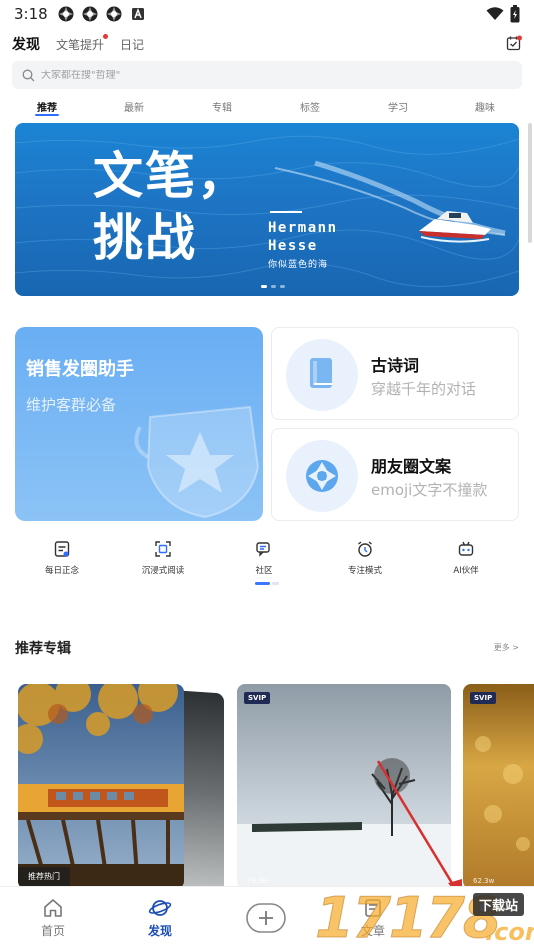  Describe the element at coordinates (201, 792) in the screenshot. I see `album-stack-shadow` at that location.